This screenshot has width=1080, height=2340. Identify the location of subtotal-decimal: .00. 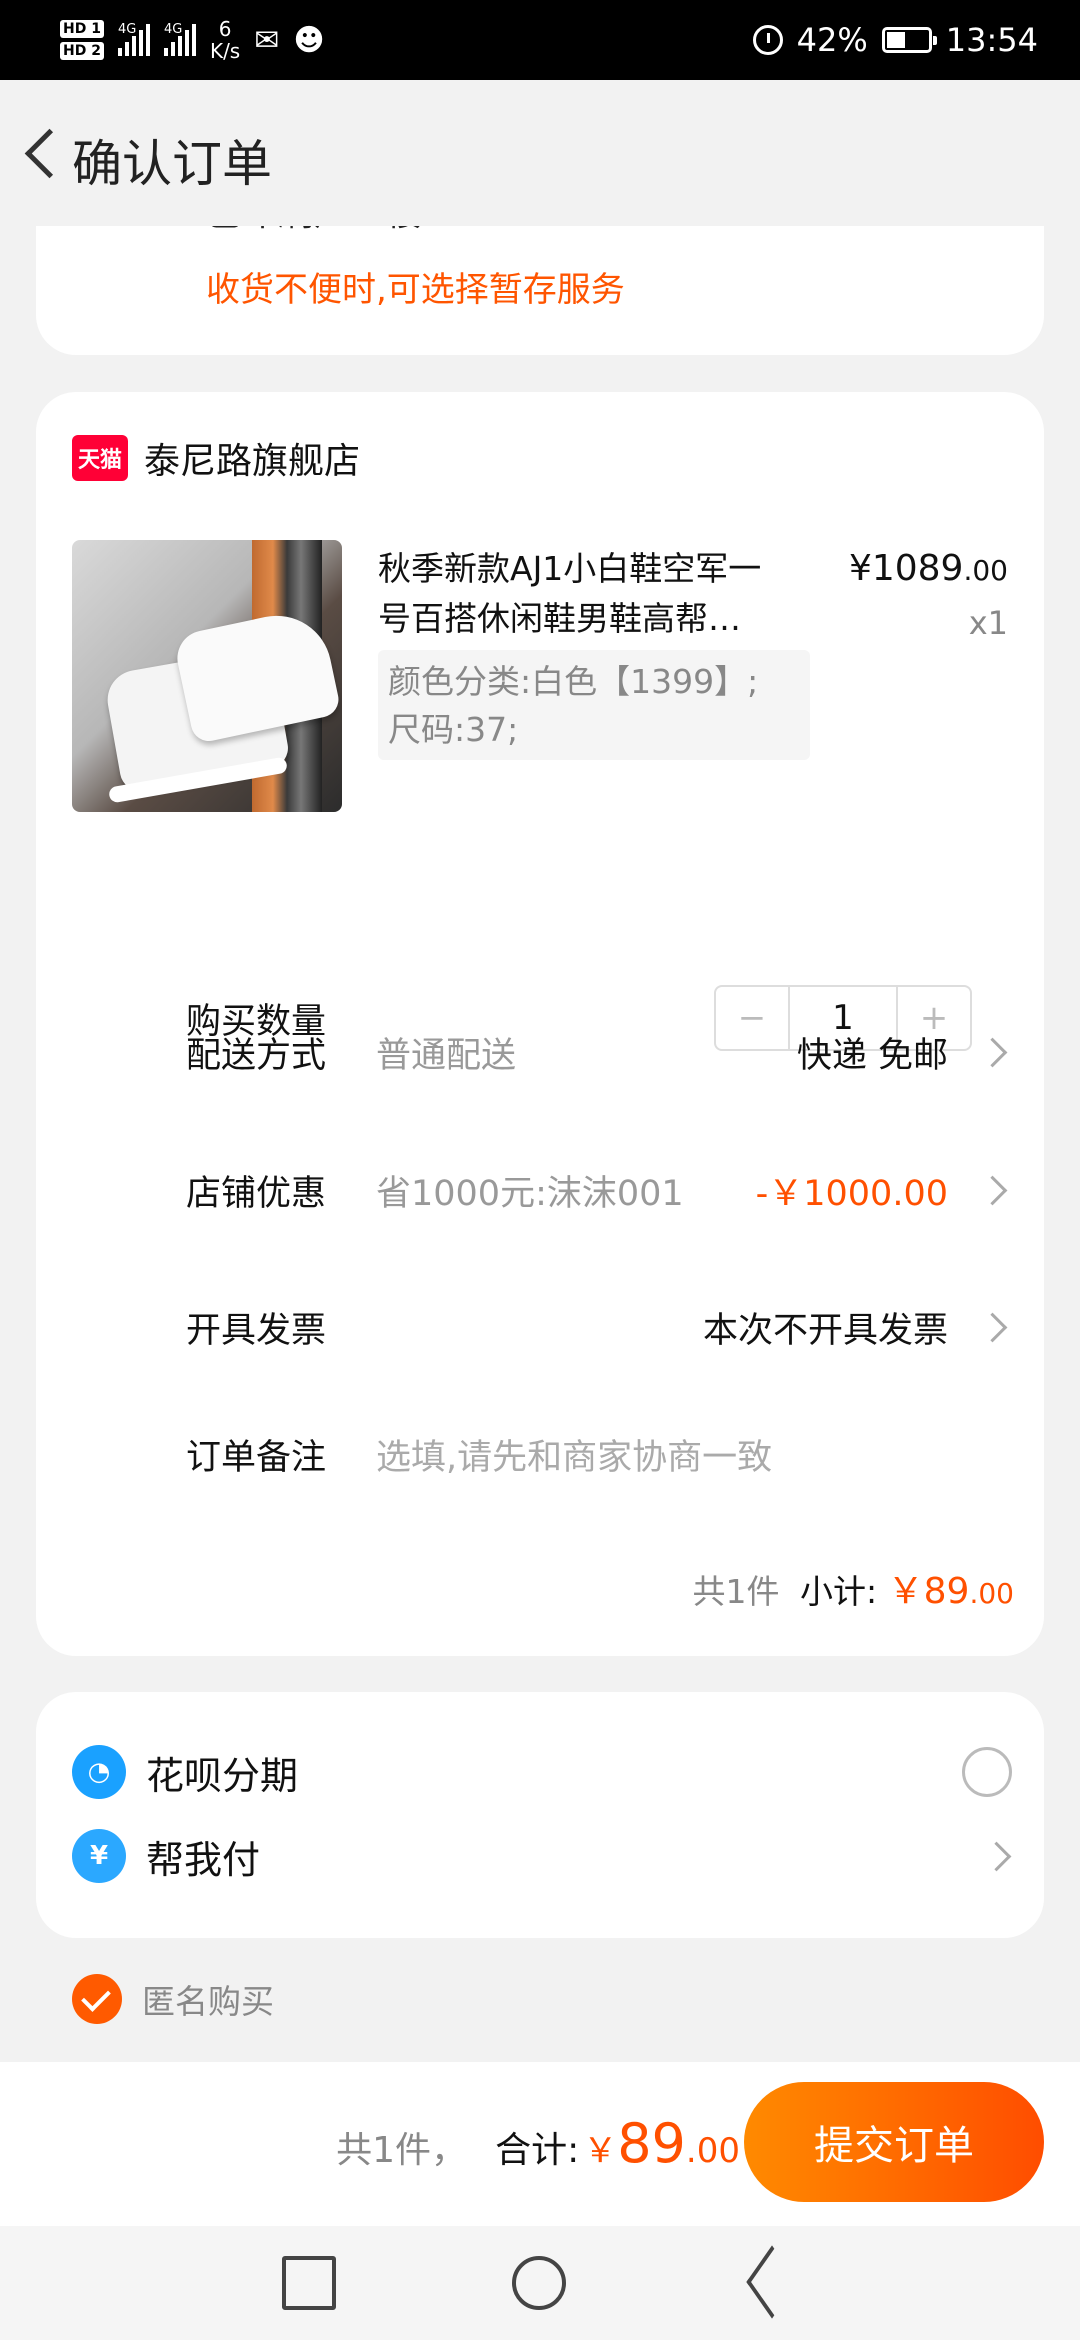
(991, 1593).